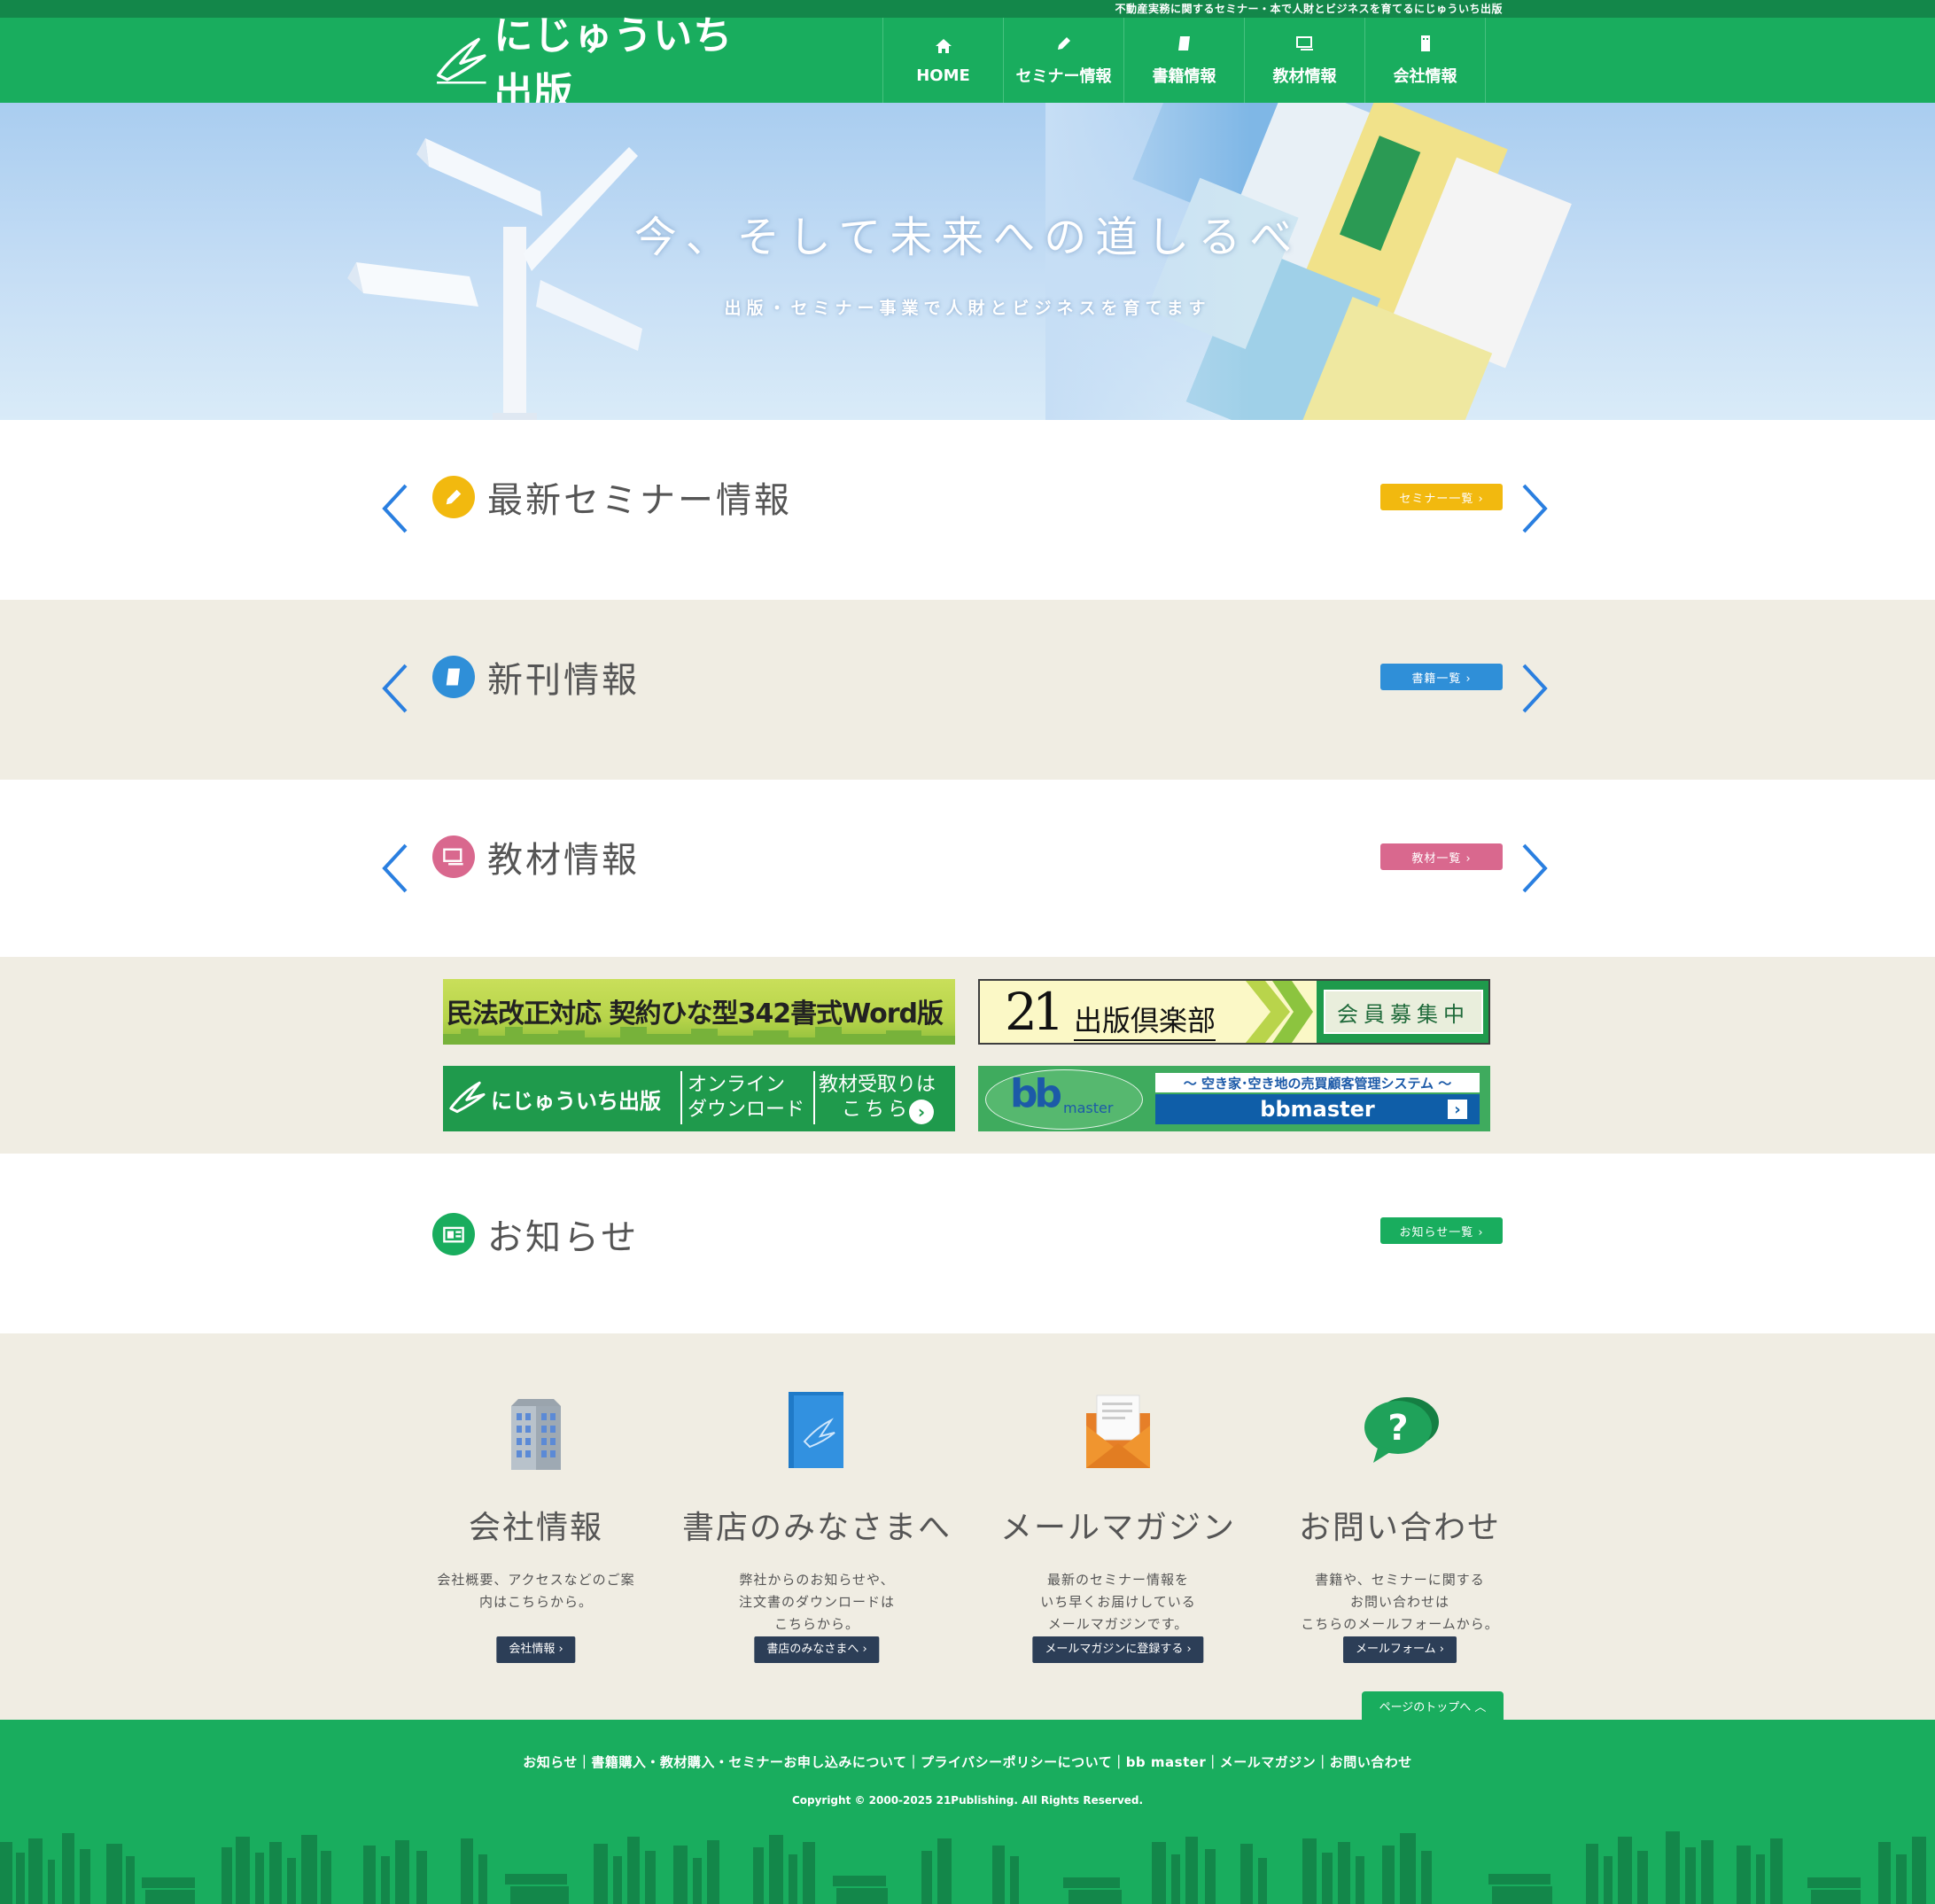  I want to click on site-tagline: 不動産実務に関するセミナー・本で人財とビジネスを育てるにじゅういち出版, so click(1309, 9).